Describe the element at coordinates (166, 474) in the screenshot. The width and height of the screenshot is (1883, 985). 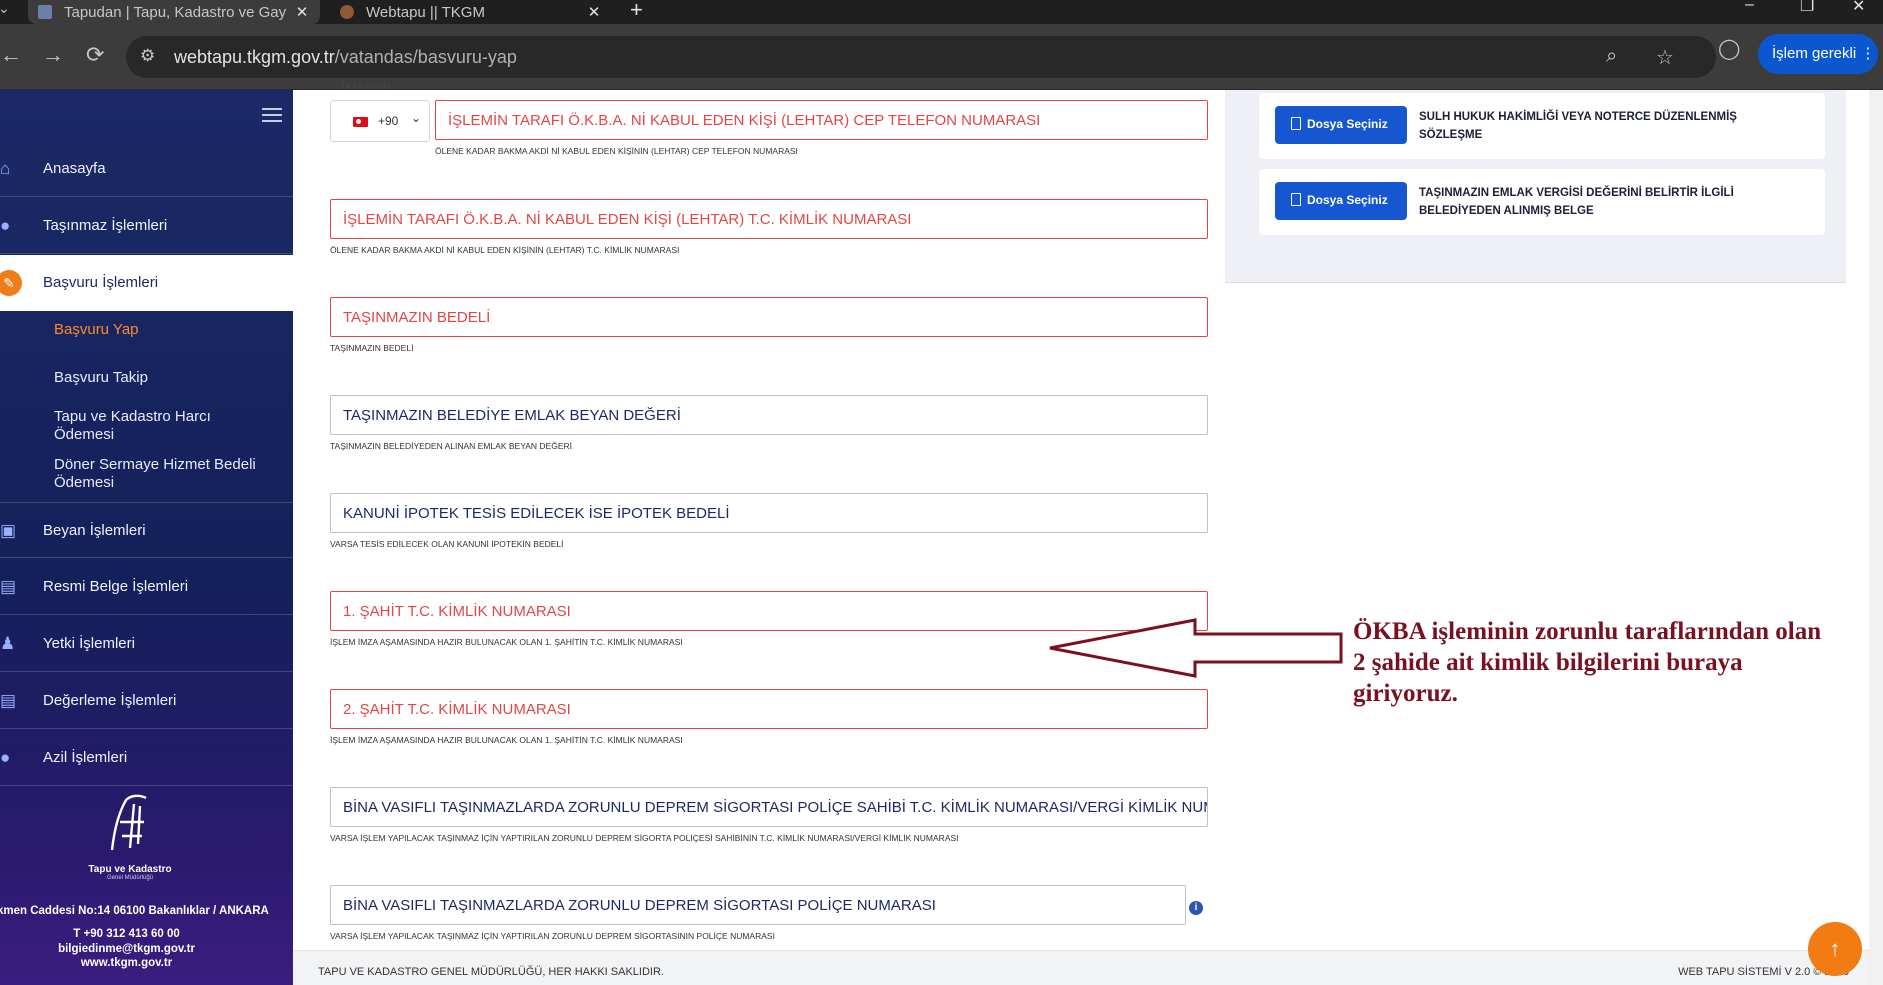
I see `subitem-doner-sermaye: Döner Sermaye Hizmet Bedeli Ödemesi` at that location.